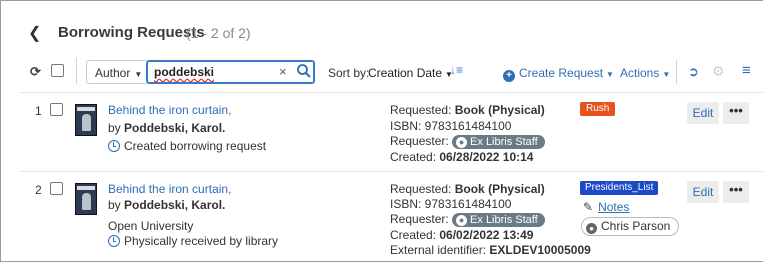 The height and width of the screenshot is (262, 763). I want to click on row-number: 2, so click(38, 190).